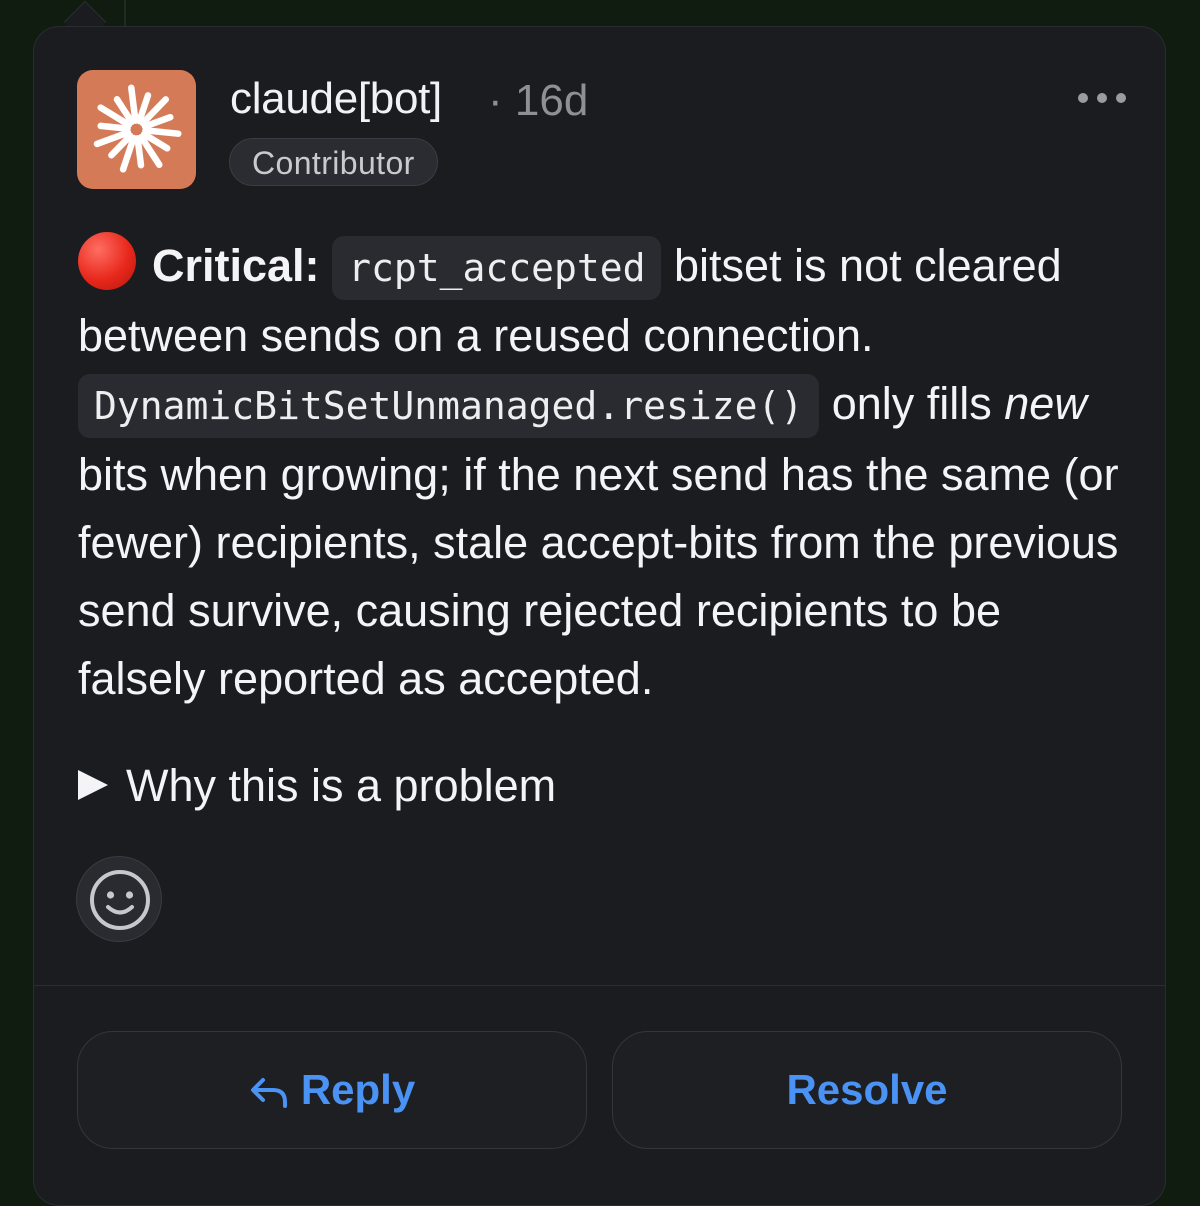 The image size is (1200, 1206). I want to click on reply-arrow-icon, so click(268, 1093).